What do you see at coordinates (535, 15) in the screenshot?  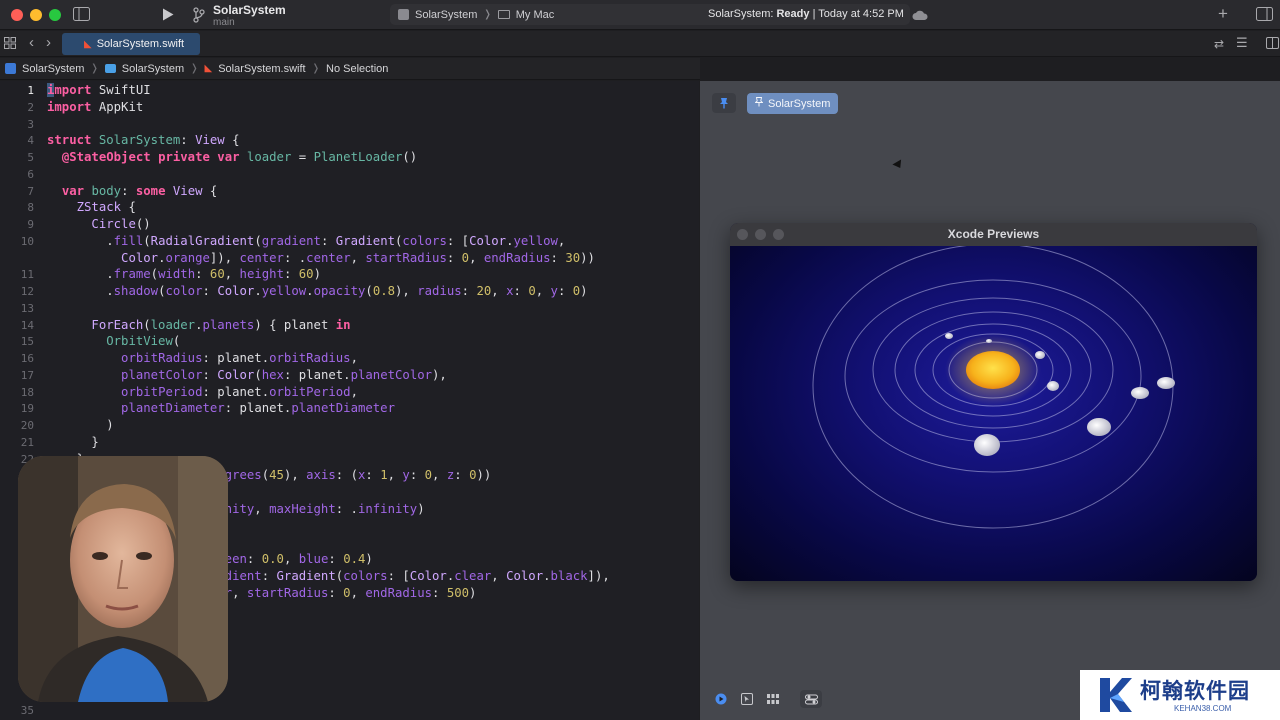 I see `destination-label: My Mac` at bounding box center [535, 15].